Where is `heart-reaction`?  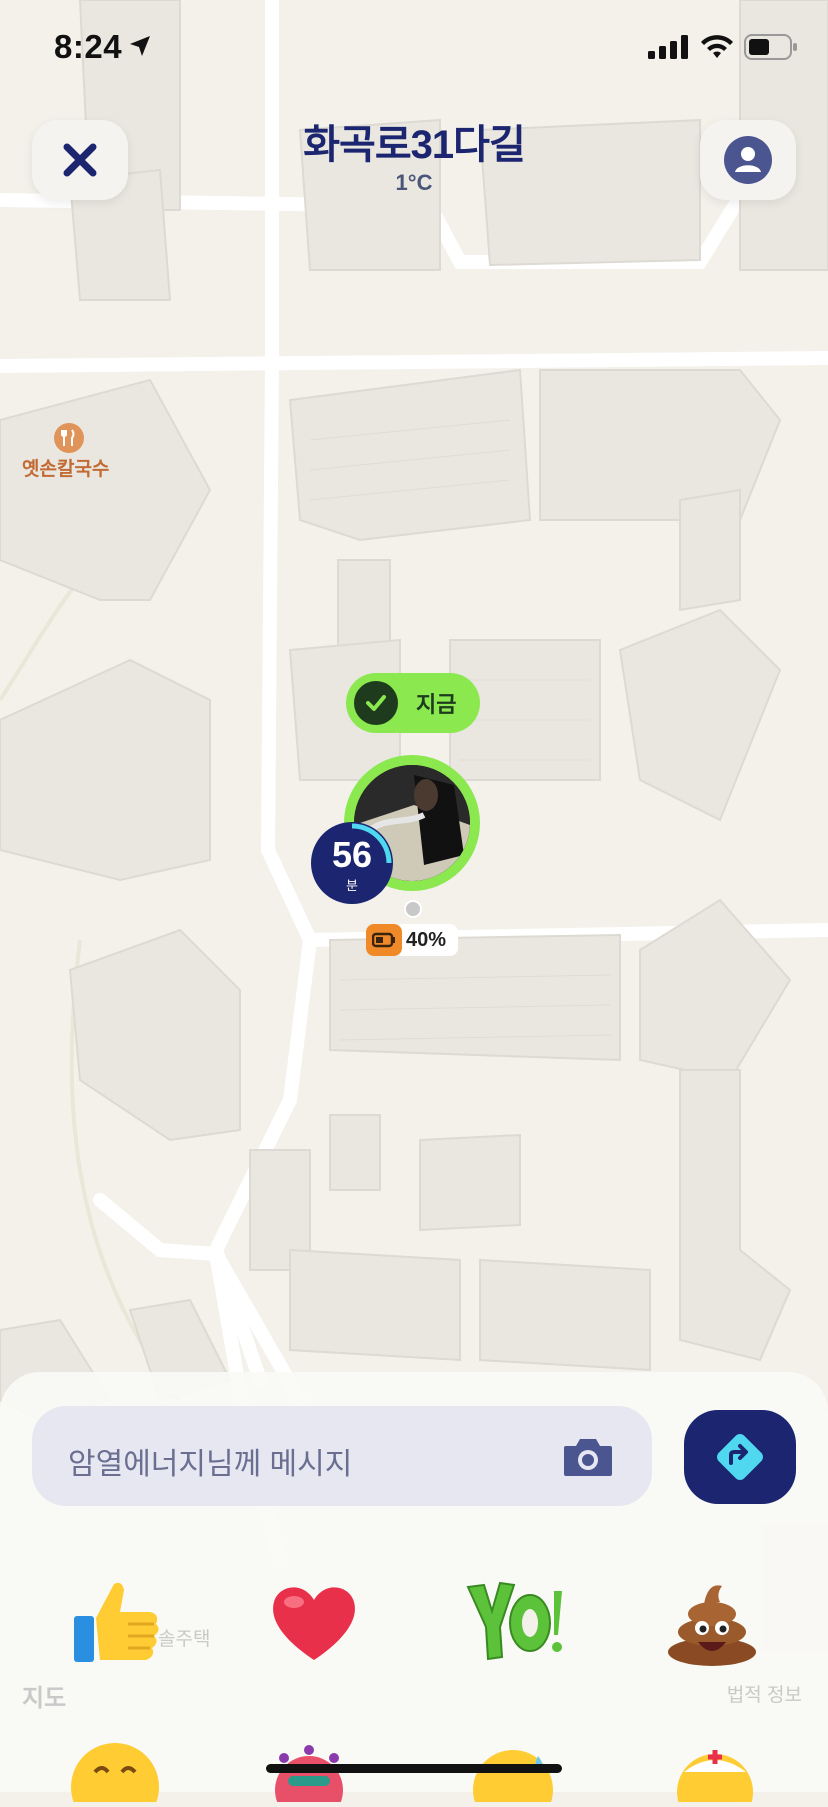 heart-reaction is located at coordinates (314, 1622).